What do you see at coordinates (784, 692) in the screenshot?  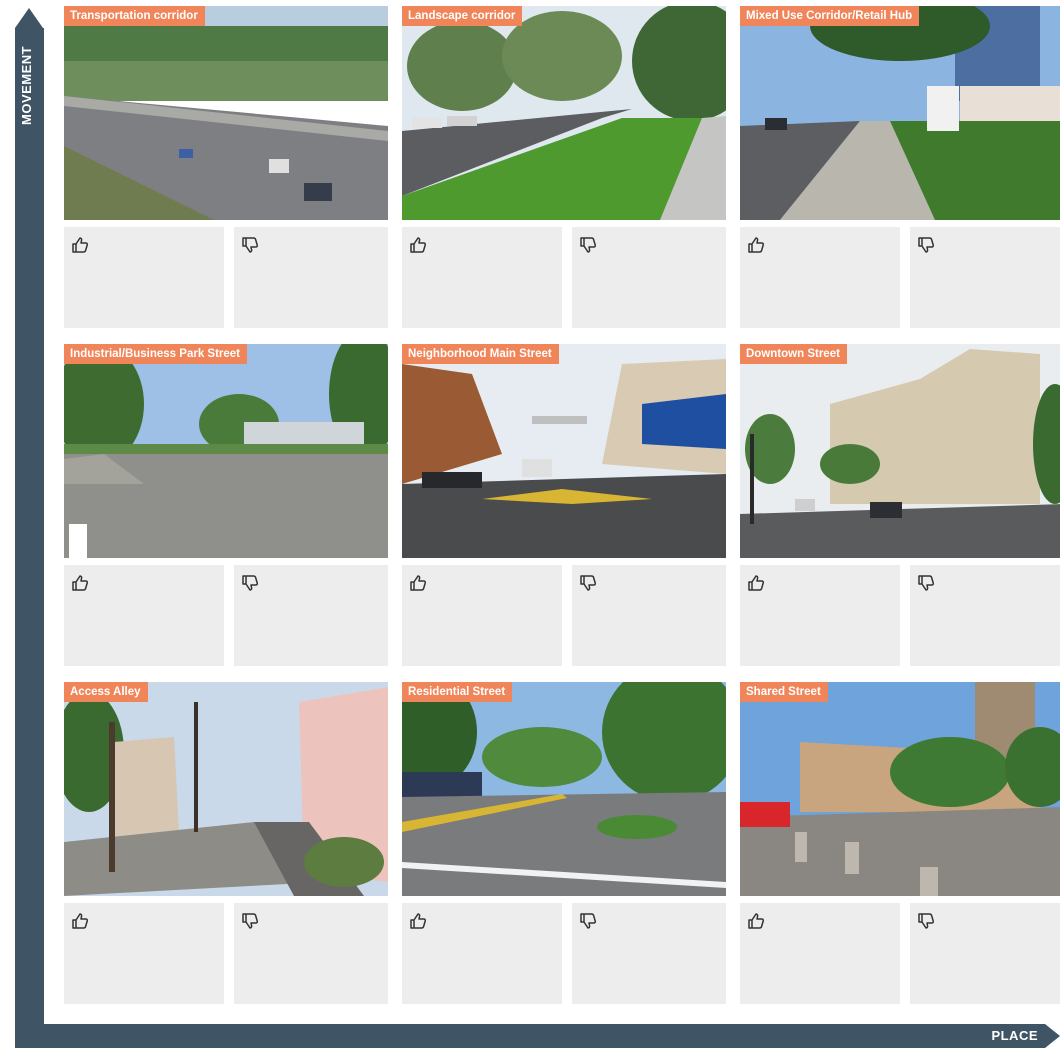 I see `street-type-label: Shared Street` at bounding box center [784, 692].